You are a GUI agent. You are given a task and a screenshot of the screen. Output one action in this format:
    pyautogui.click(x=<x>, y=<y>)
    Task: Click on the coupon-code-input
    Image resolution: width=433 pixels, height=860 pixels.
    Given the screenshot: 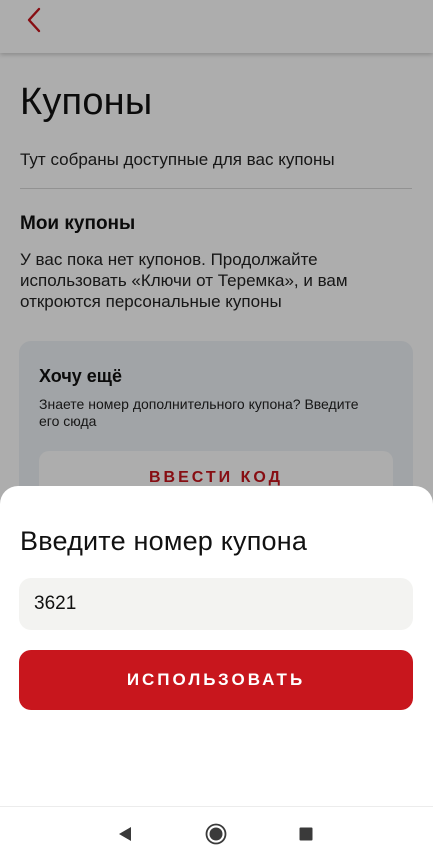 What is the action you would take?
    pyautogui.click(x=216, y=604)
    